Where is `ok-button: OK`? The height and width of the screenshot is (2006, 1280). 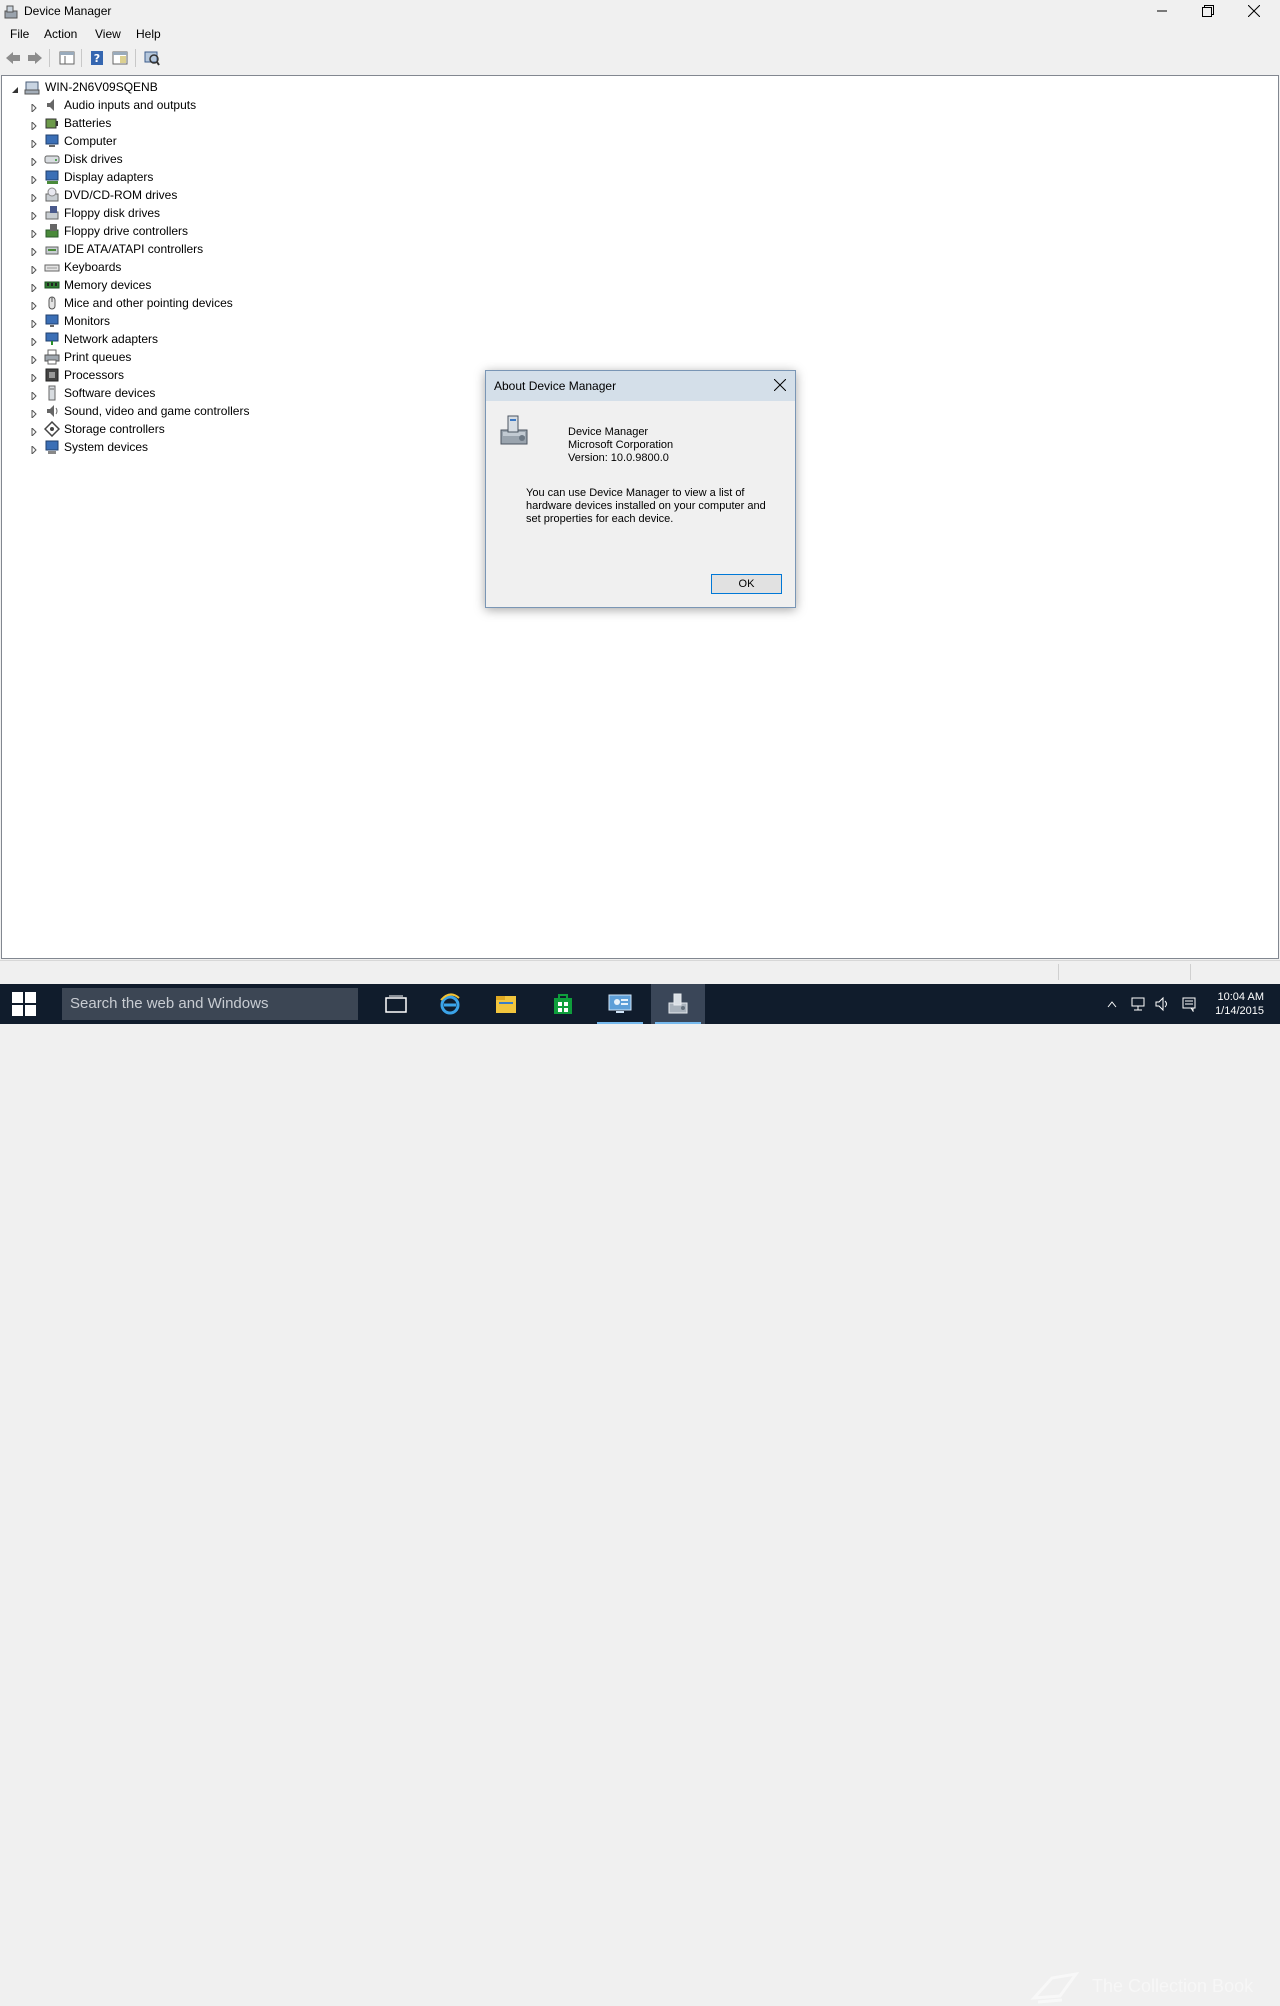 ok-button: OK is located at coordinates (746, 584).